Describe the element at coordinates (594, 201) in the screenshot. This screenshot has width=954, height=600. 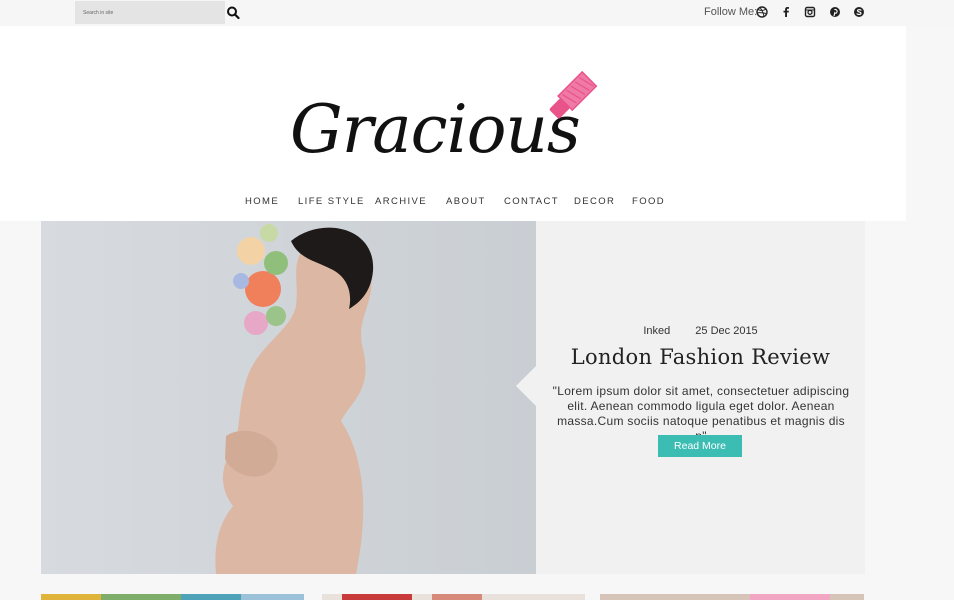
I see `nav-item-decor: DECOR` at that location.